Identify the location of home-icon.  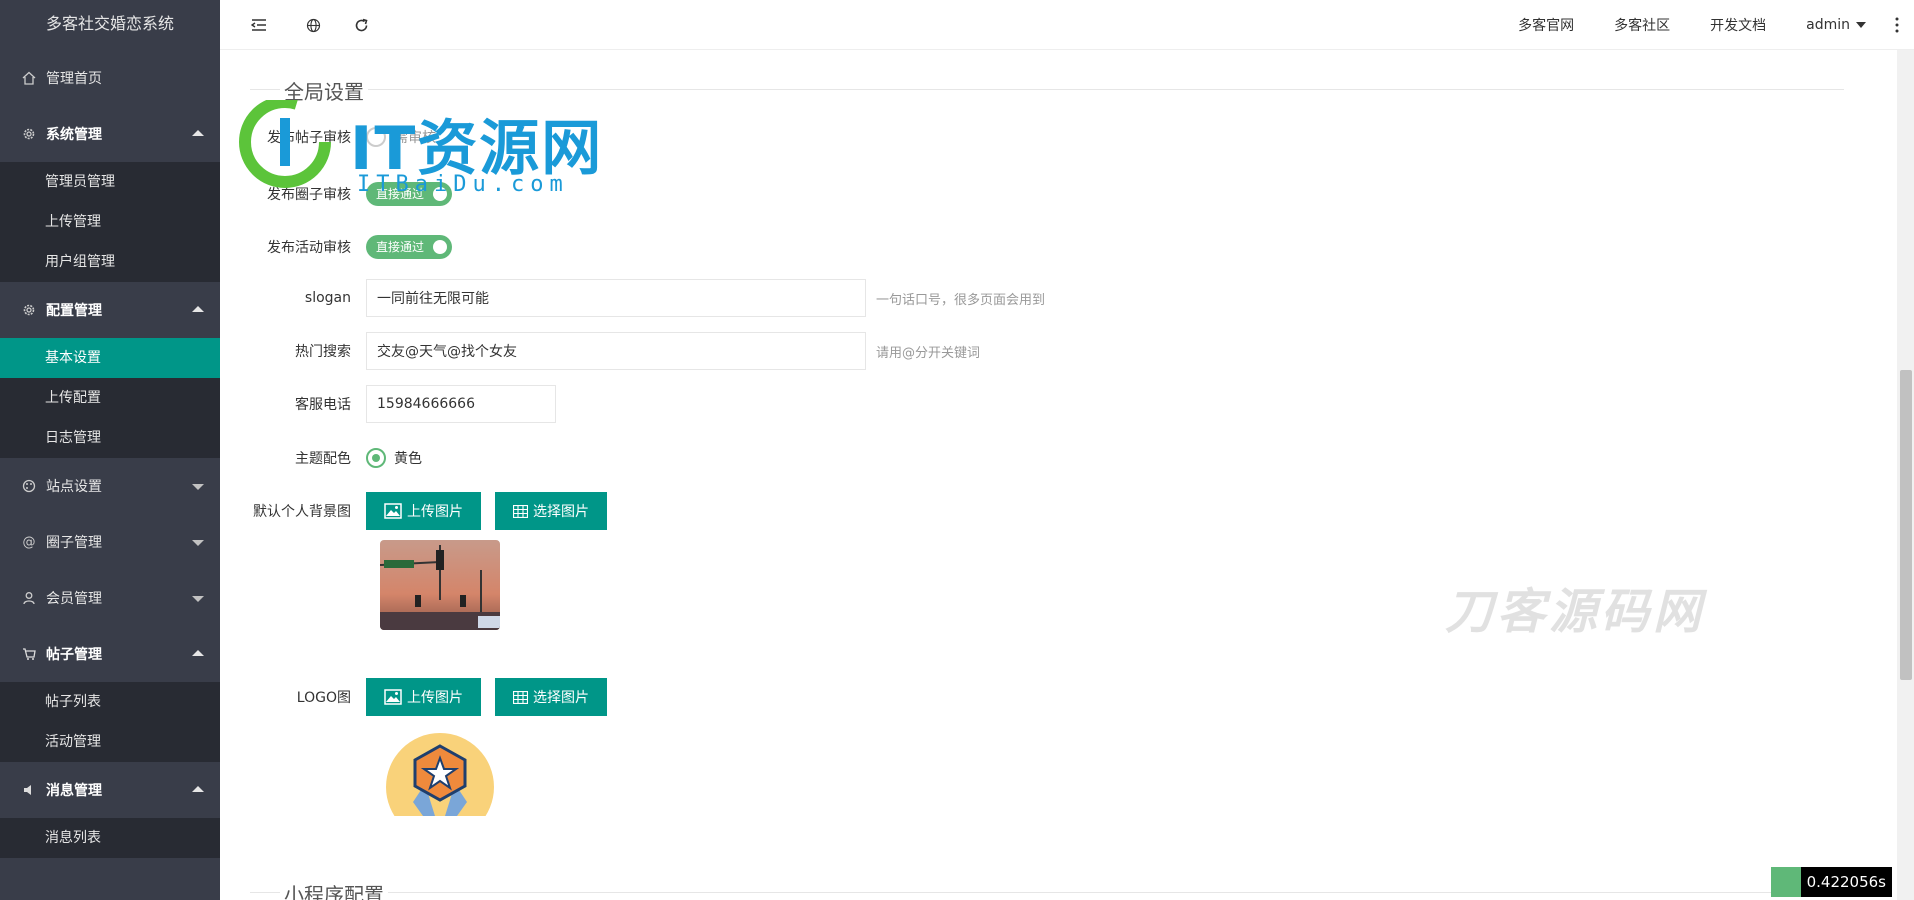
(29, 78).